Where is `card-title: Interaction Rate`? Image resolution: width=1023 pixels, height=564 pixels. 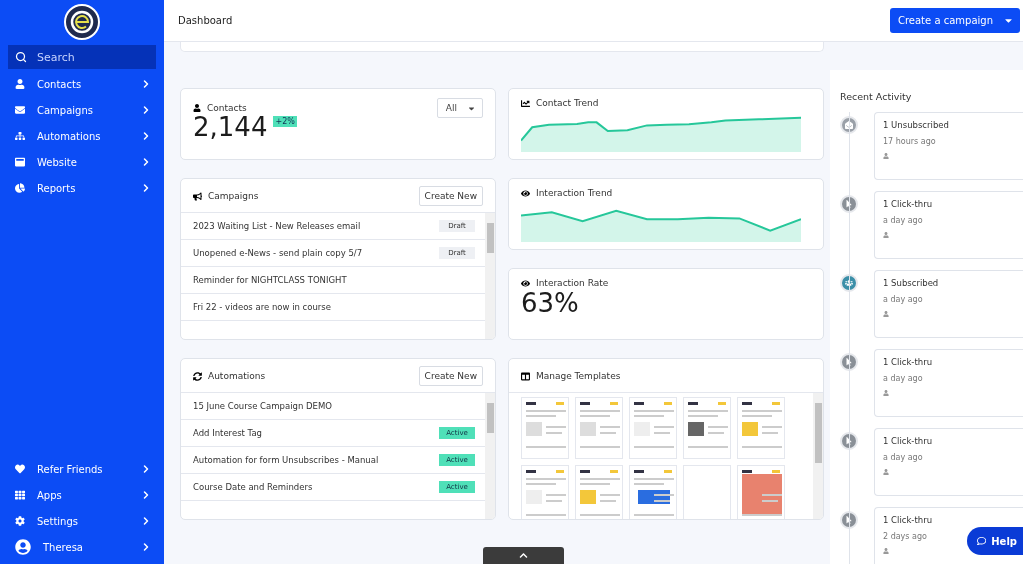 card-title: Interaction Rate is located at coordinates (572, 283).